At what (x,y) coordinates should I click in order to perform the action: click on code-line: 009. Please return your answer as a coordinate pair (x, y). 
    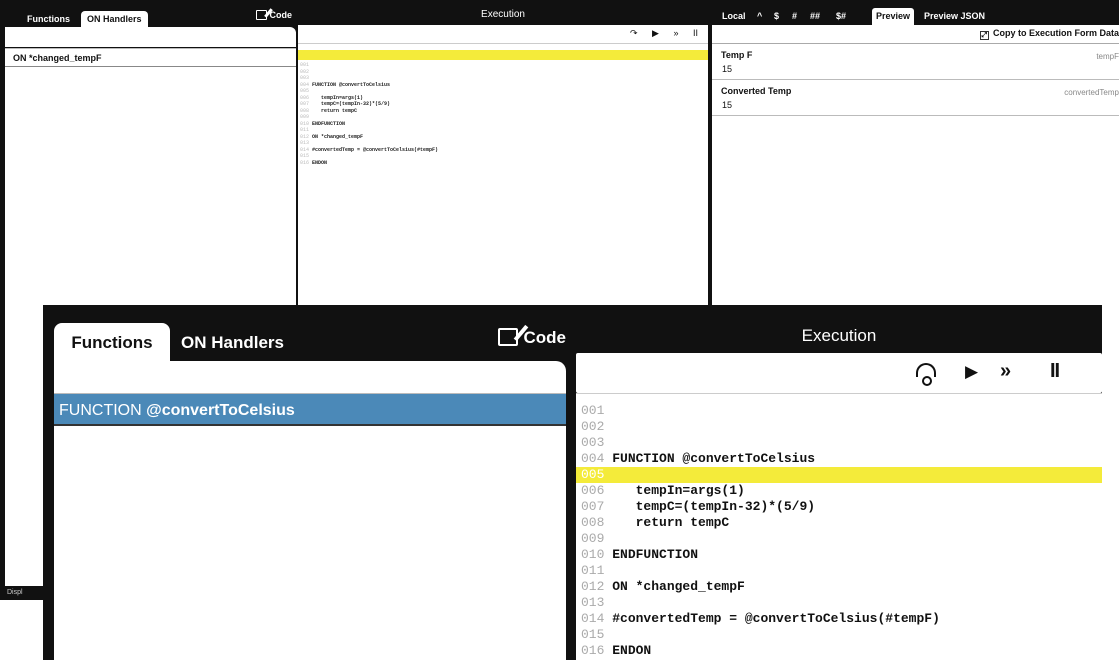
    Looking at the image, I should click on (839, 539).